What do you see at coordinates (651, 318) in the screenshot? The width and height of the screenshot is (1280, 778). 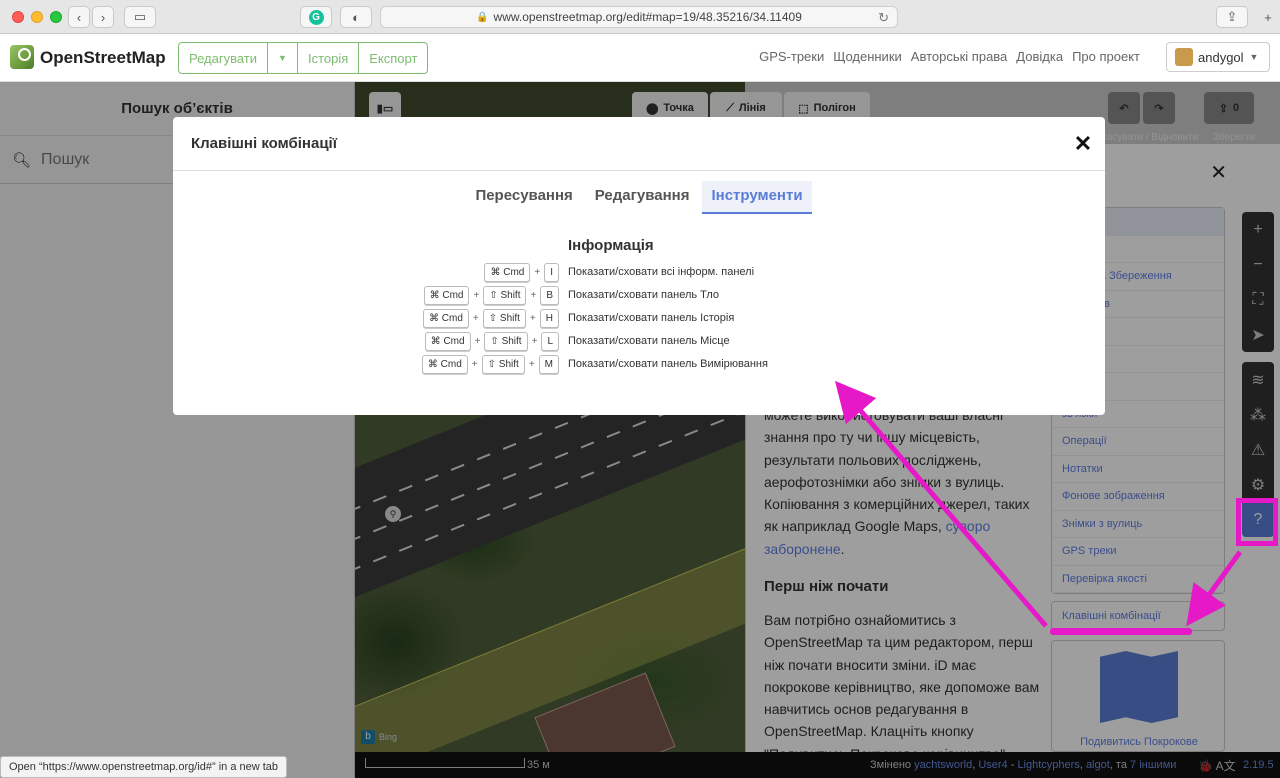 I see `shortcut-description: Показати/сховати панель Історія` at bounding box center [651, 318].